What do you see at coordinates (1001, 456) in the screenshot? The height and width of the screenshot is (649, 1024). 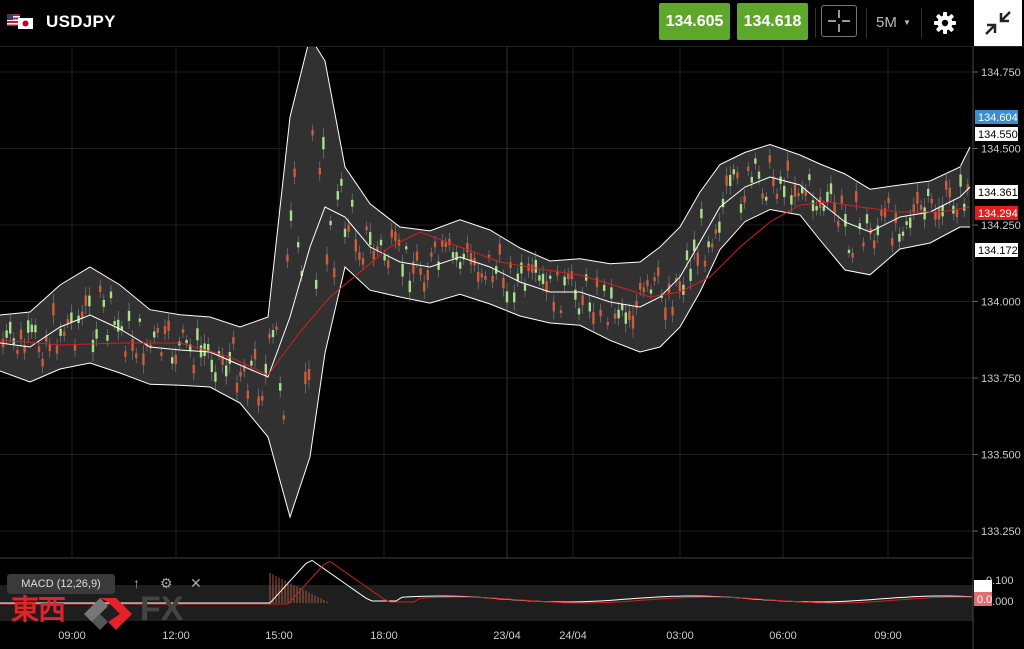 I see `price-tick-label: 133.500` at bounding box center [1001, 456].